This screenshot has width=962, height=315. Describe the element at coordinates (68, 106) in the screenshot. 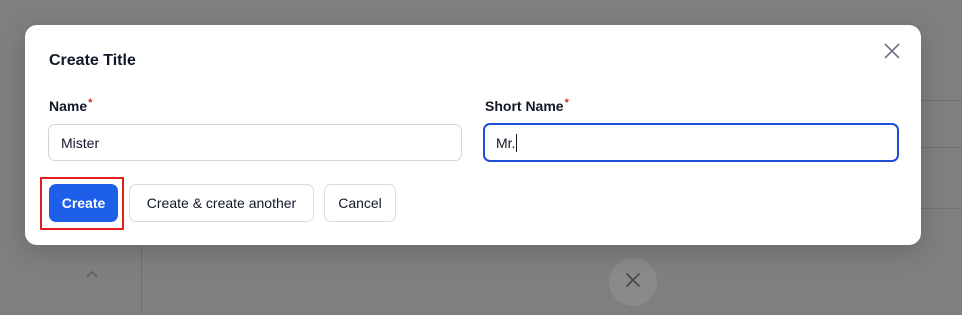

I see `name-label-text: Name` at that location.